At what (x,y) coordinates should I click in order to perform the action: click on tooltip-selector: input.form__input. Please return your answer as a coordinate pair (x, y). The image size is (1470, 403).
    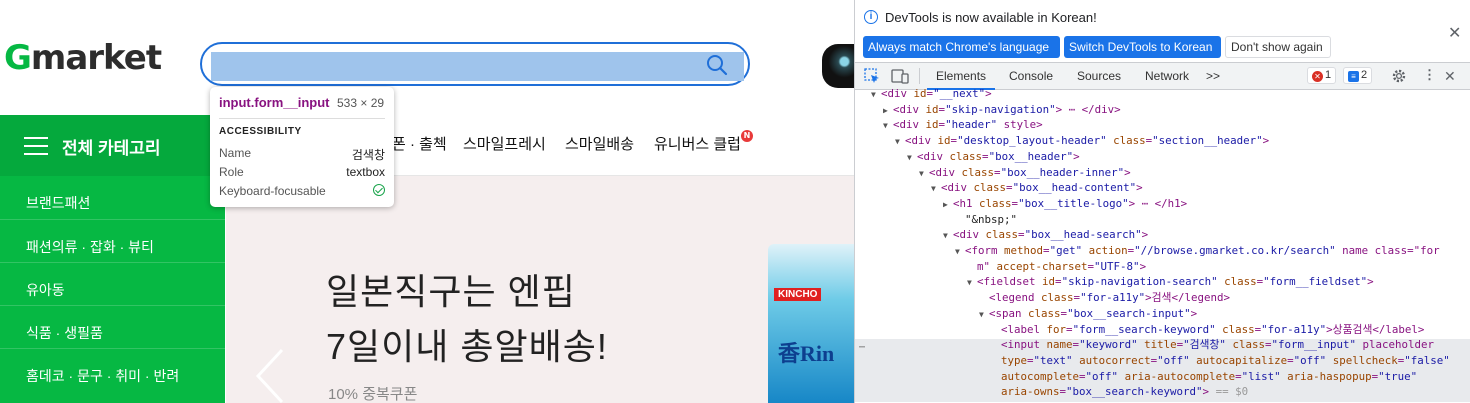
    Looking at the image, I should click on (274, 102).